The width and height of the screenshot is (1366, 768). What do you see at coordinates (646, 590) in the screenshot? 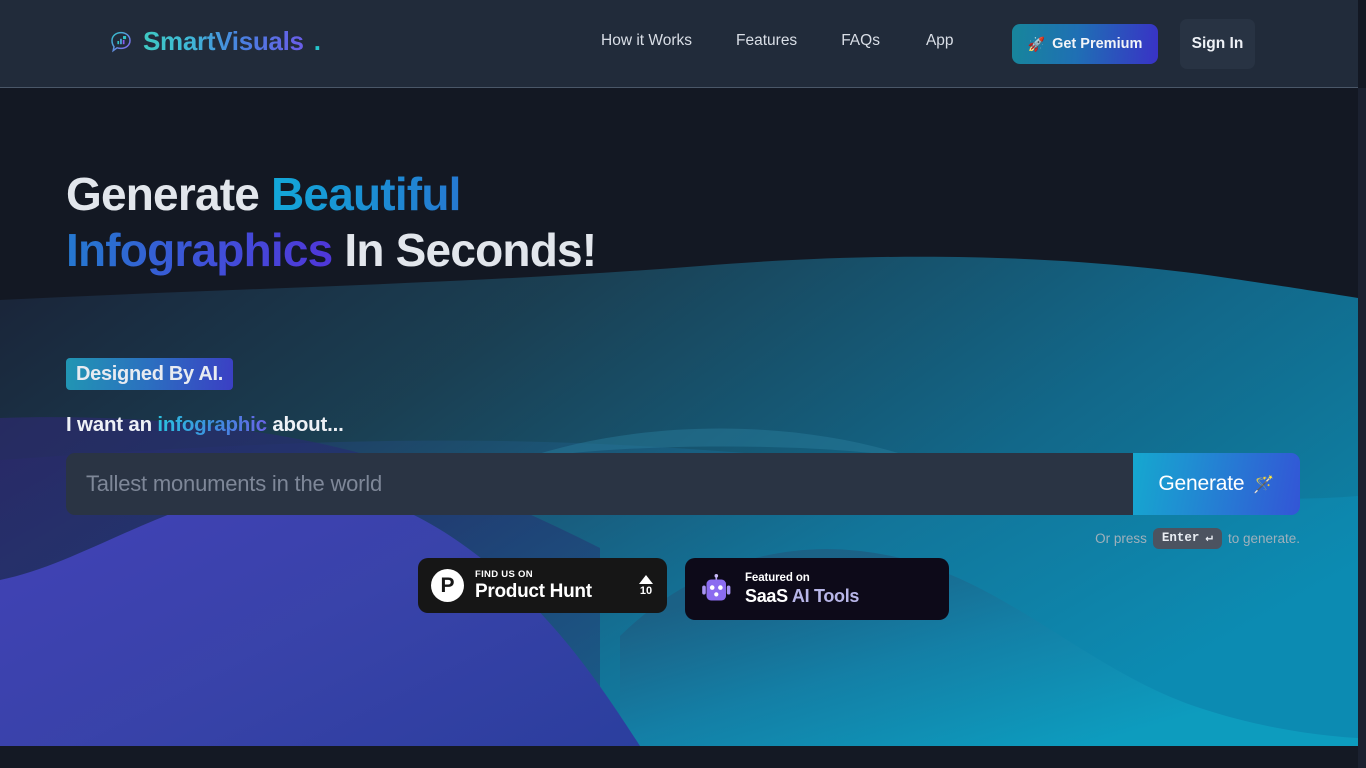
I see `product-hunt-upvote-count: 10` at bounding box center [646, 590].